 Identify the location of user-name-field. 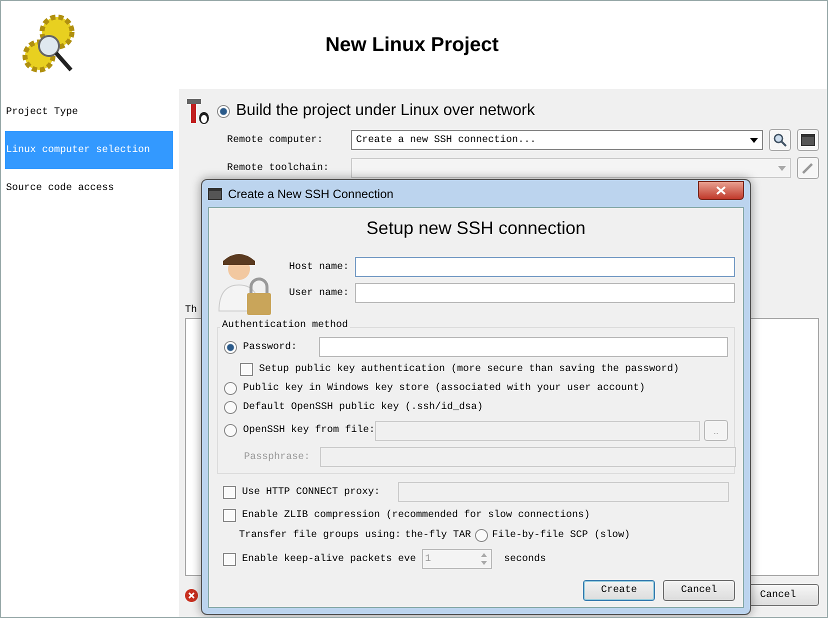
(545, 293).